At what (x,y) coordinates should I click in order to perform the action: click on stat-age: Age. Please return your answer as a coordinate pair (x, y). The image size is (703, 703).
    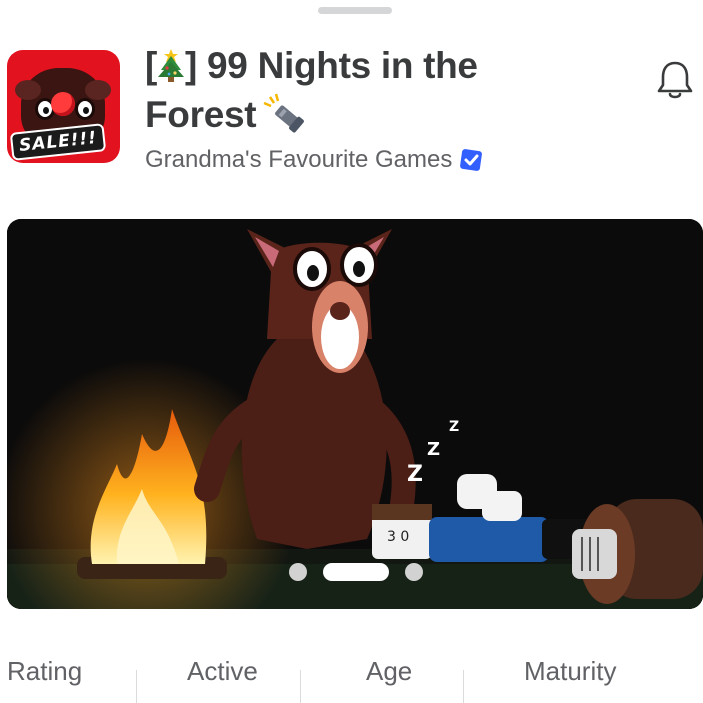
    Looking at the image, I should click on (382, 676).